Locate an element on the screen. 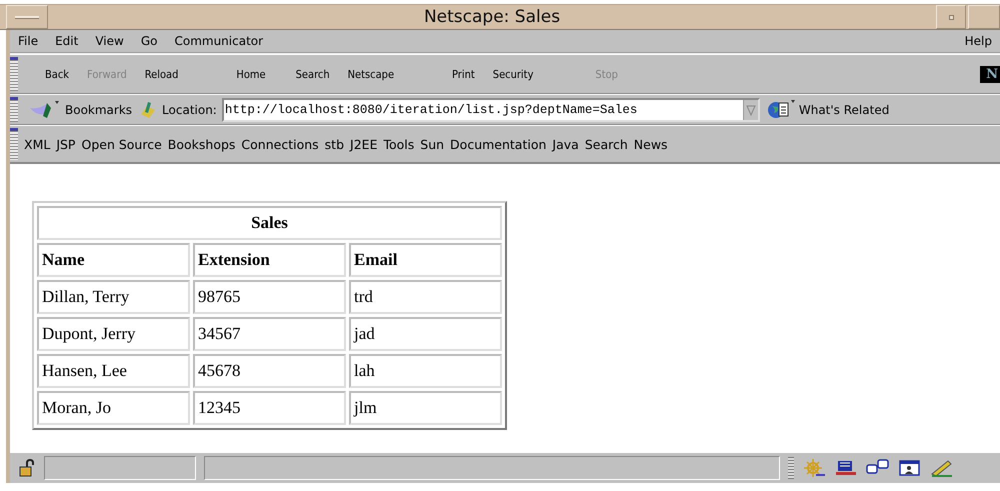  bookmark-link: Bookshops is located at coordinates (202, 144).